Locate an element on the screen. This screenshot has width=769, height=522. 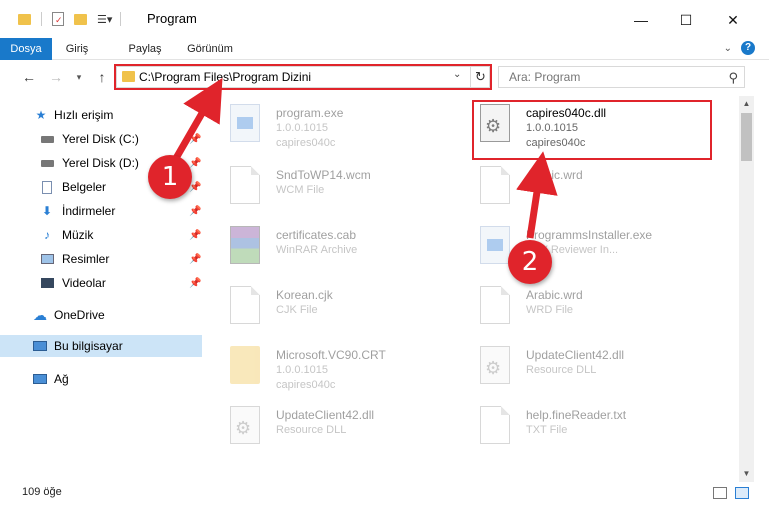
file-type: CJK File is located at coordinates (297, 310).